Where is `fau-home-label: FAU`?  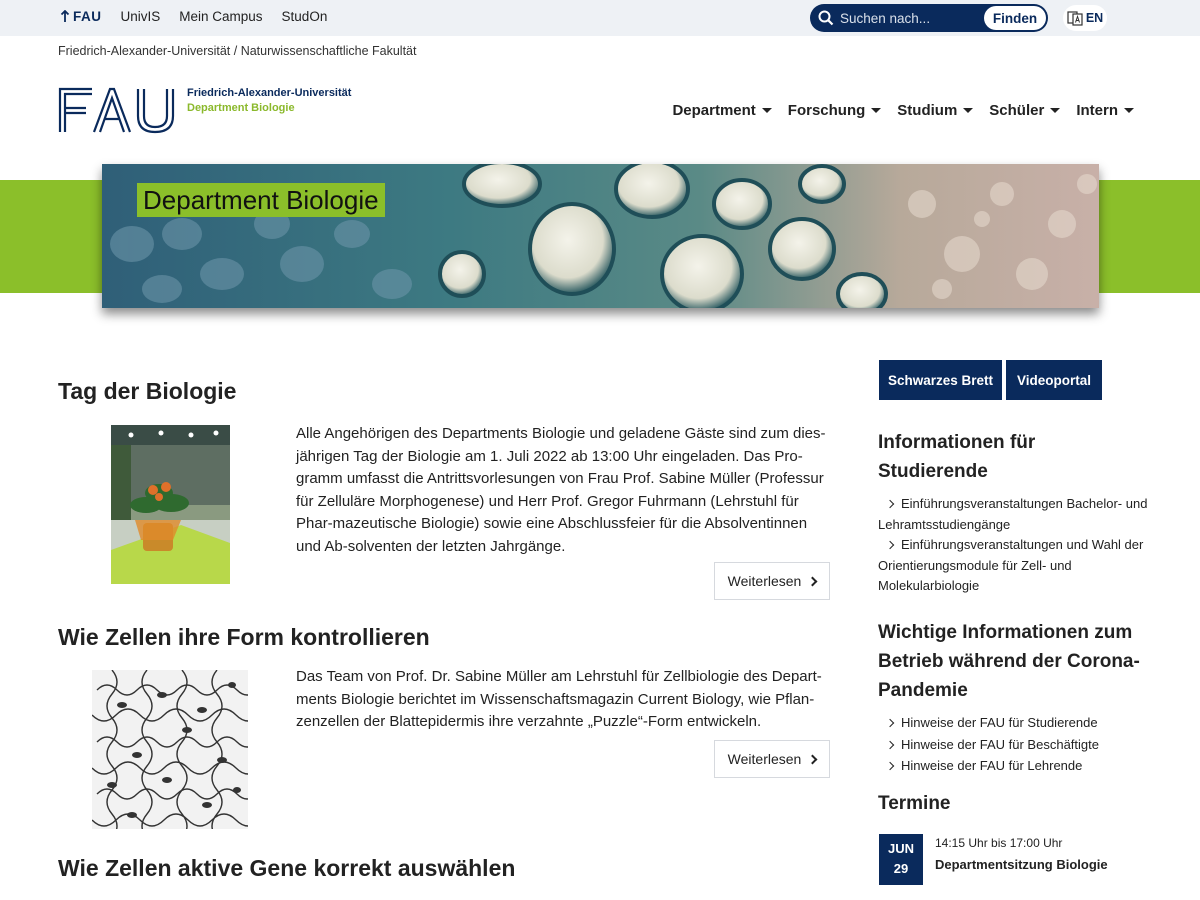
fau-home-label: FAU is located at coordinates (87, 16).